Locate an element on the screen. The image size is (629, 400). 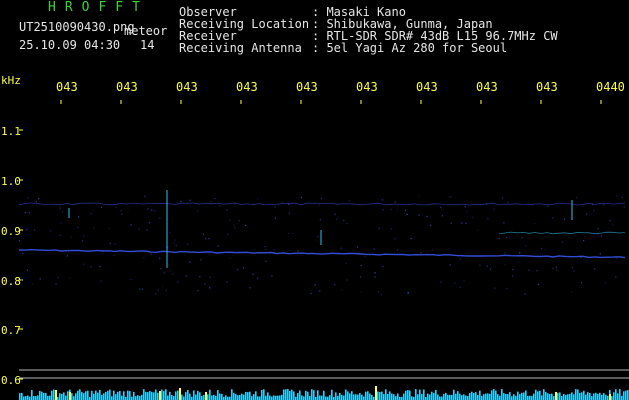
x-tick-3: 043 is located at coordinates (187, 87).